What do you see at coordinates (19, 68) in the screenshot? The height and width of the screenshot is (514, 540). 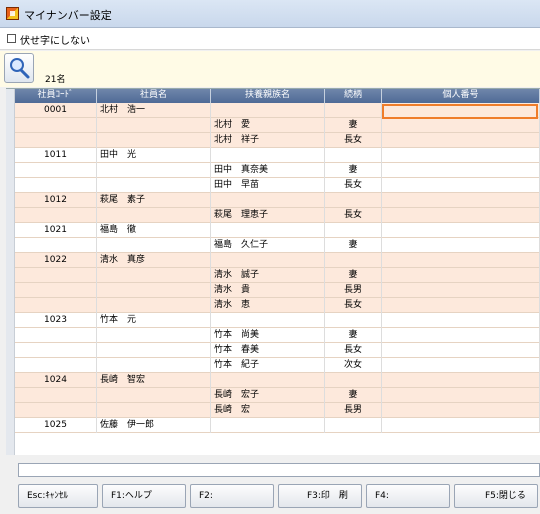 I see `search-button` at bounding box center [19, 68].